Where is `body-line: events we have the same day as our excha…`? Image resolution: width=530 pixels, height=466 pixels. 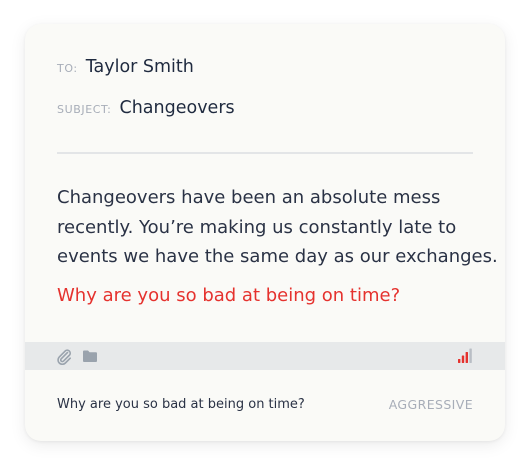
body-line: events we have the same day as our excha… is located at coordinates (277, 256).